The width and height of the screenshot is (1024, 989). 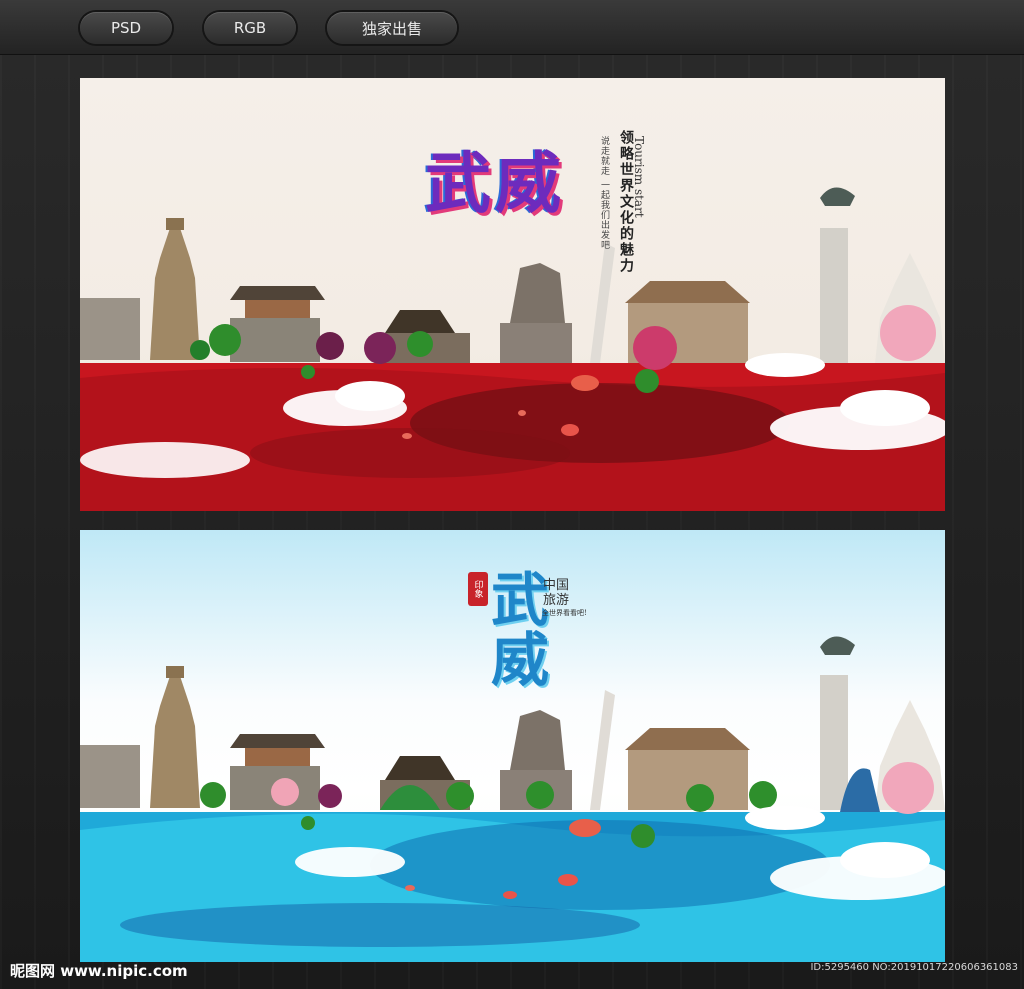 I want to click on exclusive-sale-button: 独家出售, so click(x=392, y=28).